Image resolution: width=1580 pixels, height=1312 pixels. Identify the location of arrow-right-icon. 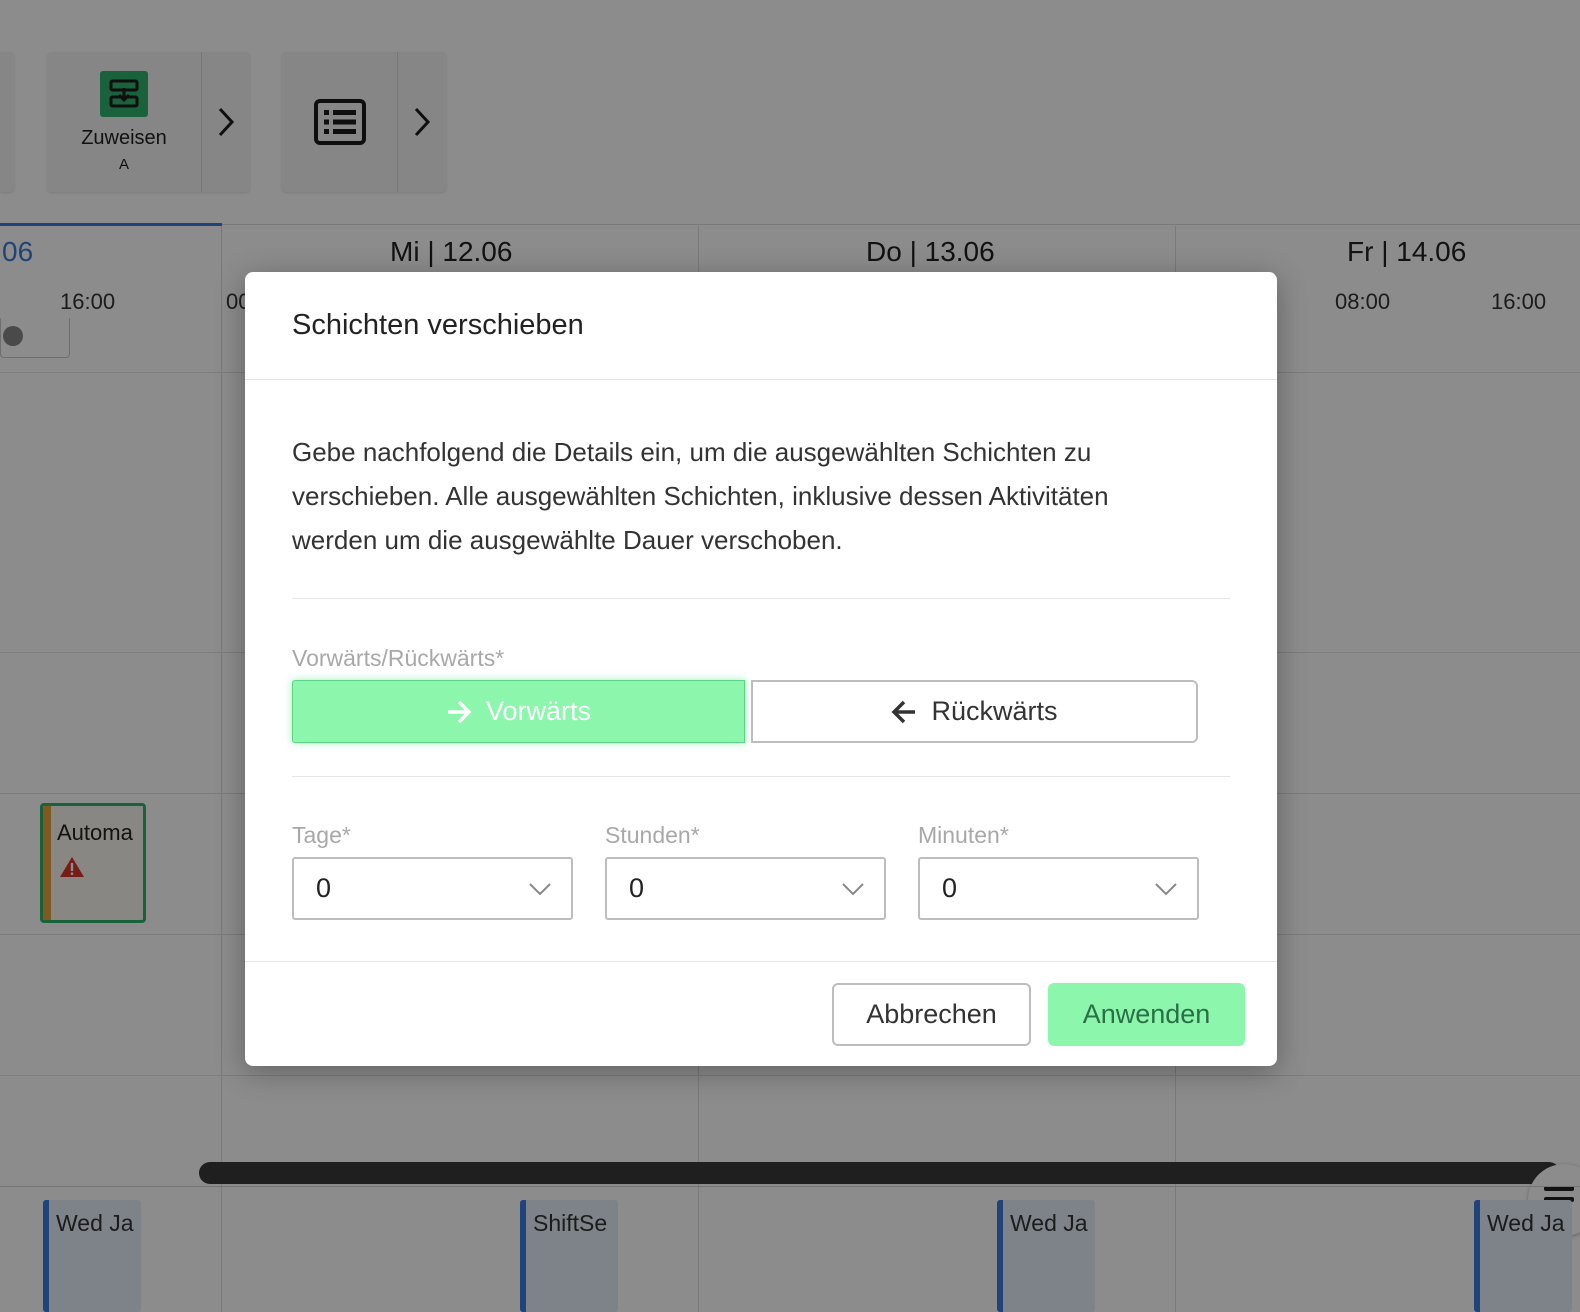
(459, 711).